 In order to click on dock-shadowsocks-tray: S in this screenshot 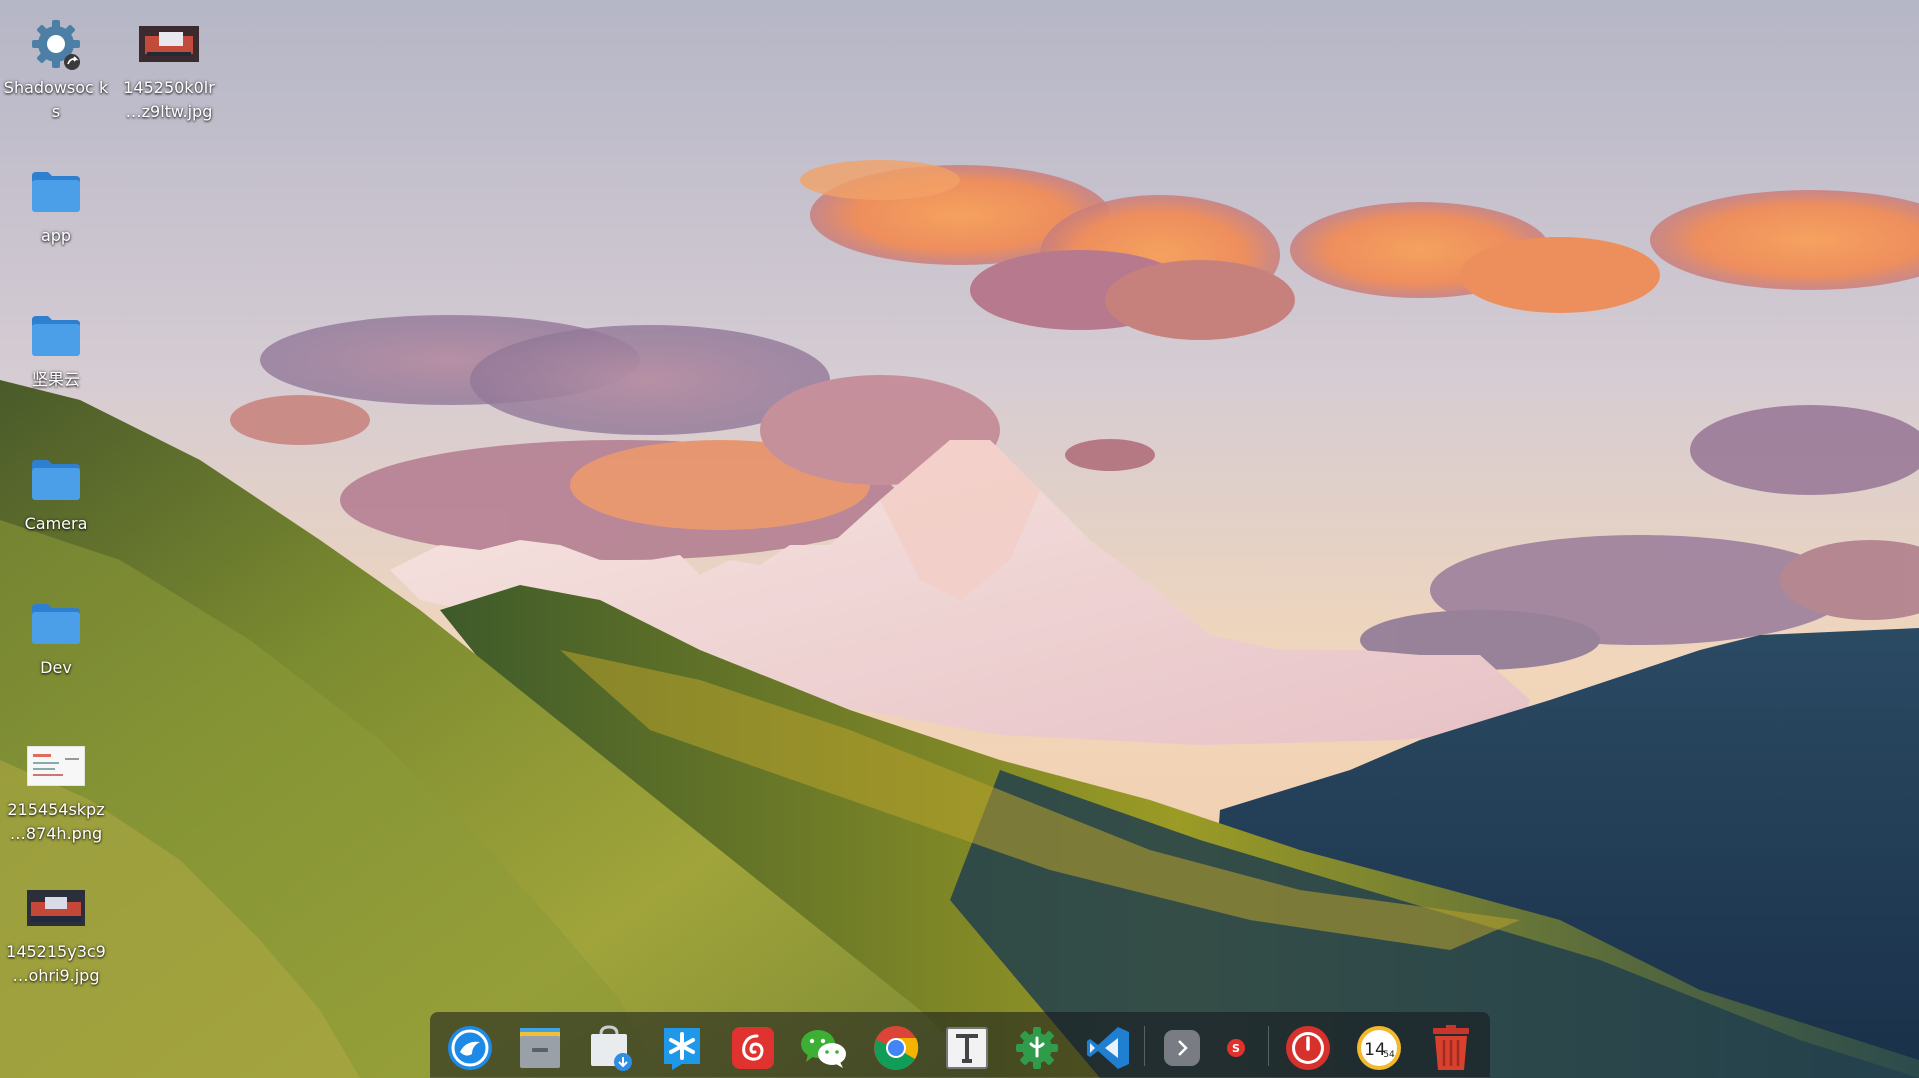, I will do `click(1236, 1048)`.